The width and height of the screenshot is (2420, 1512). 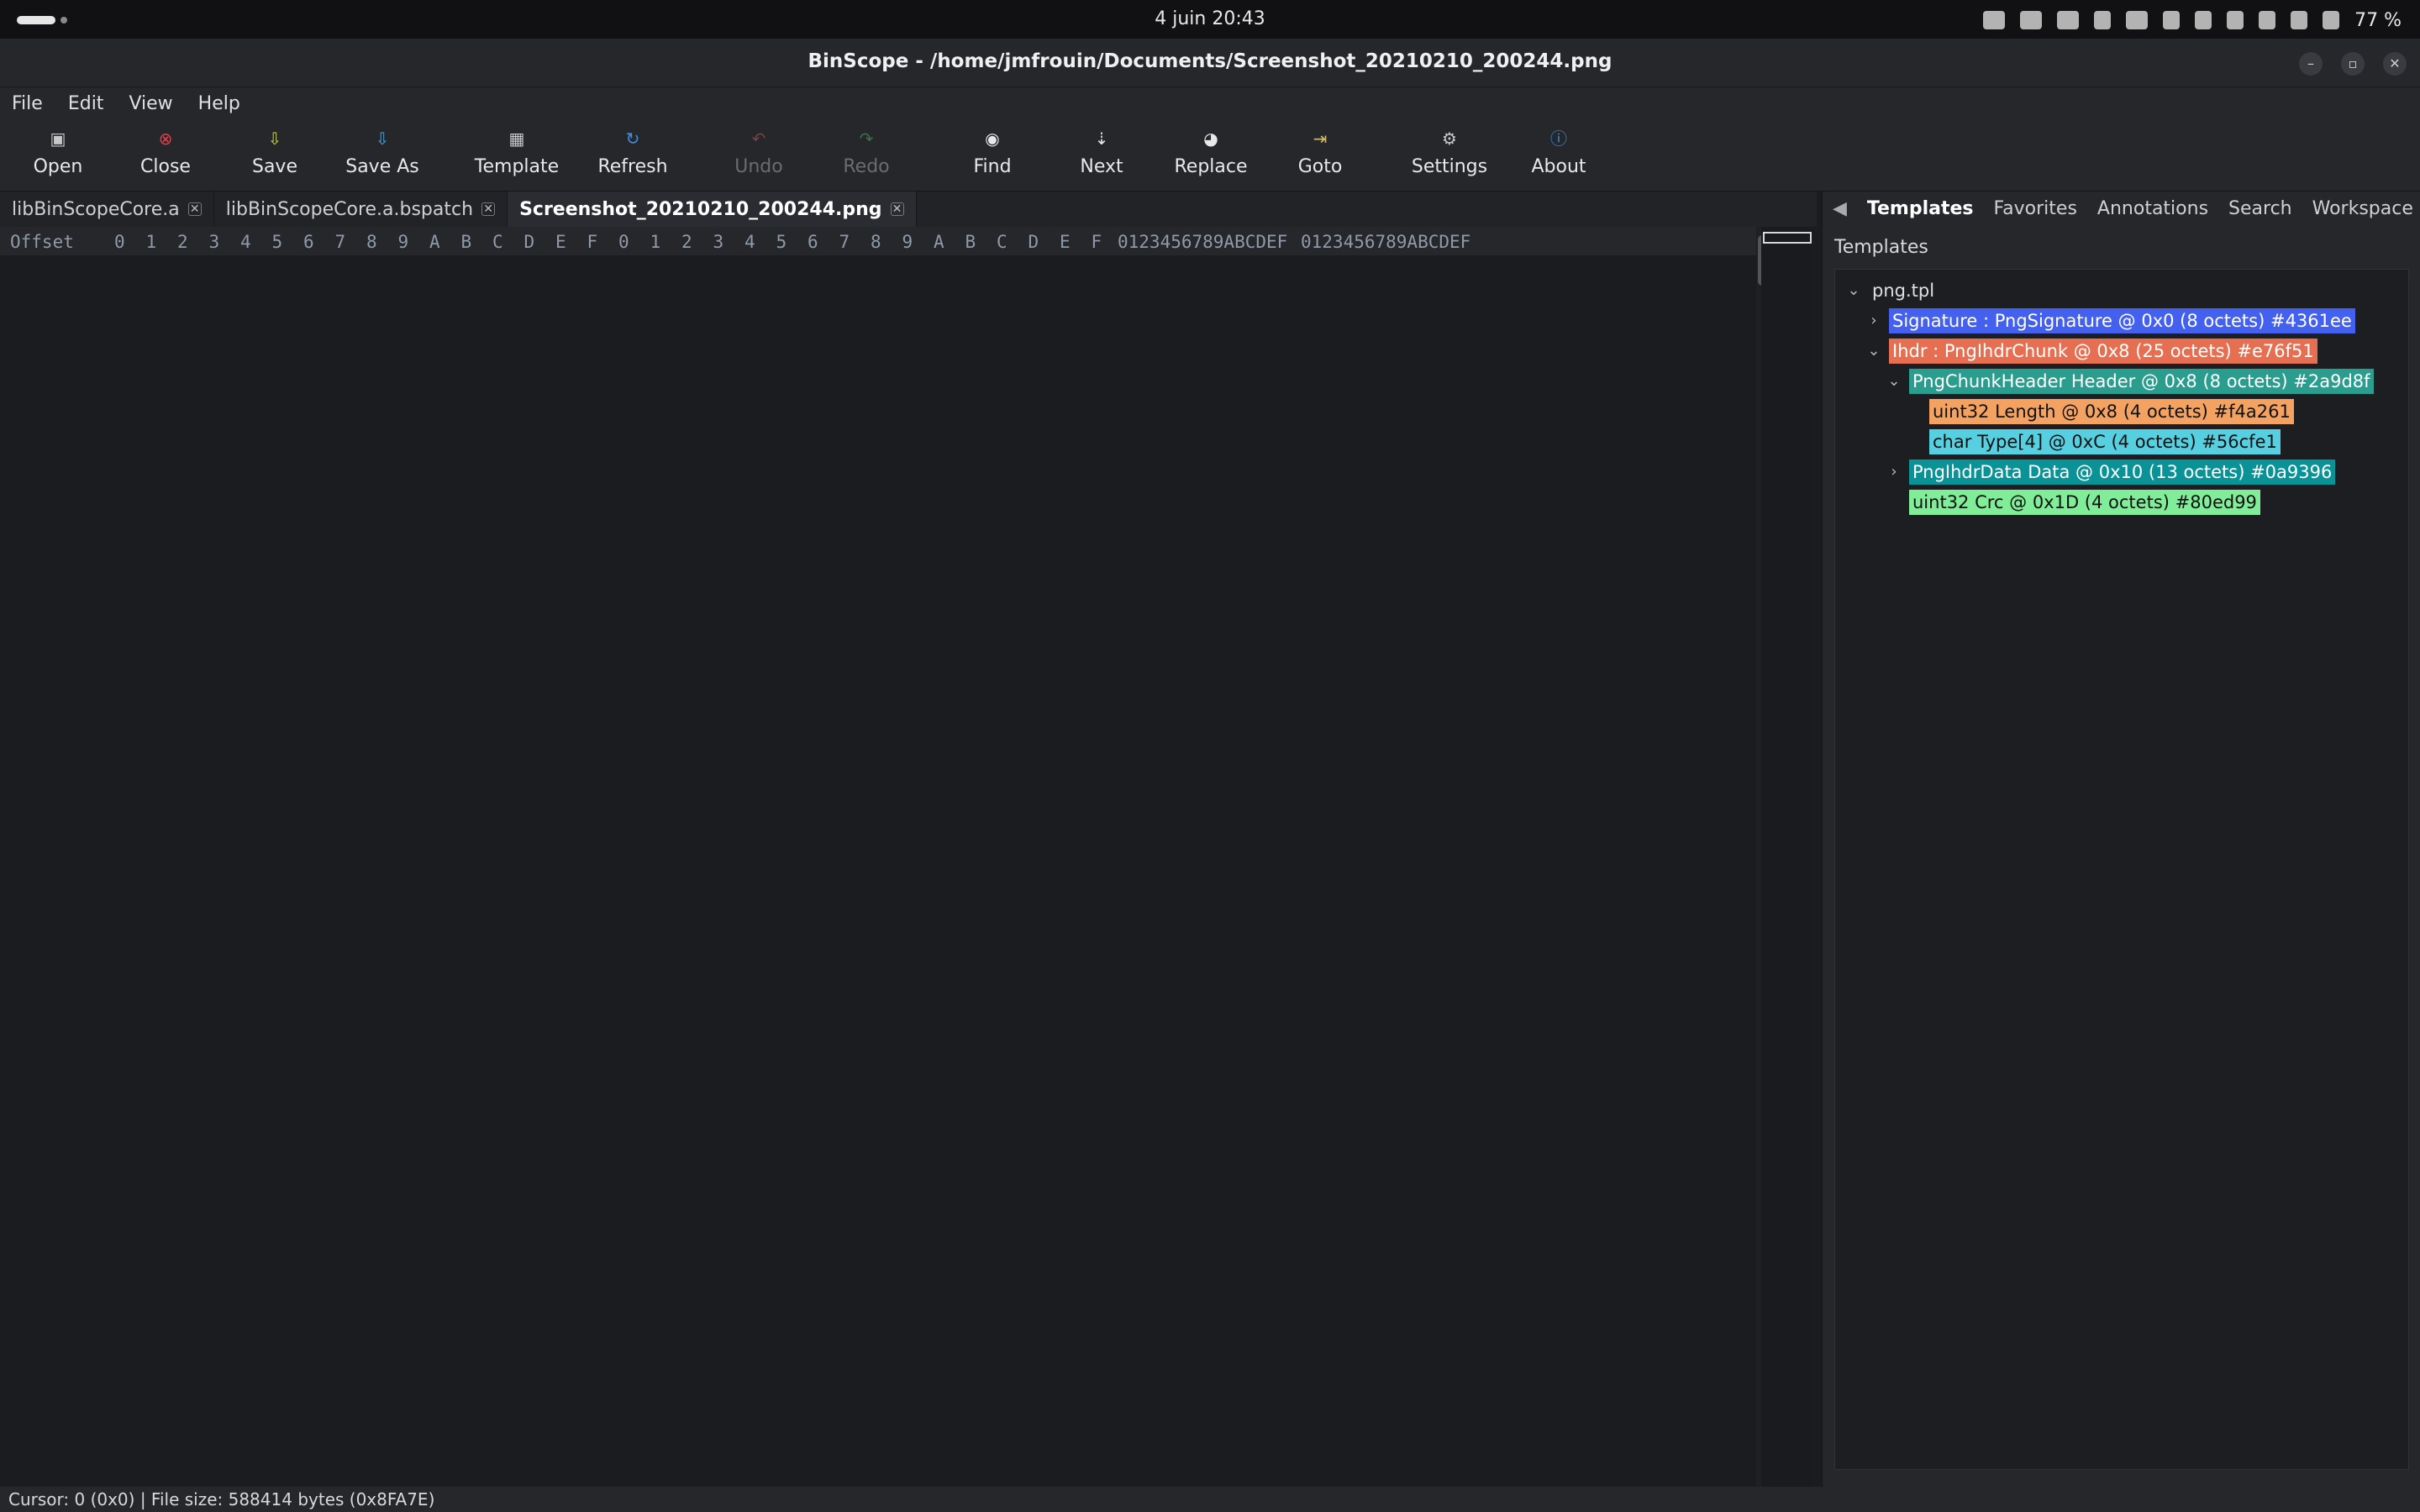 I want to click on hex-col-header: B, so click(x=466, y=242).